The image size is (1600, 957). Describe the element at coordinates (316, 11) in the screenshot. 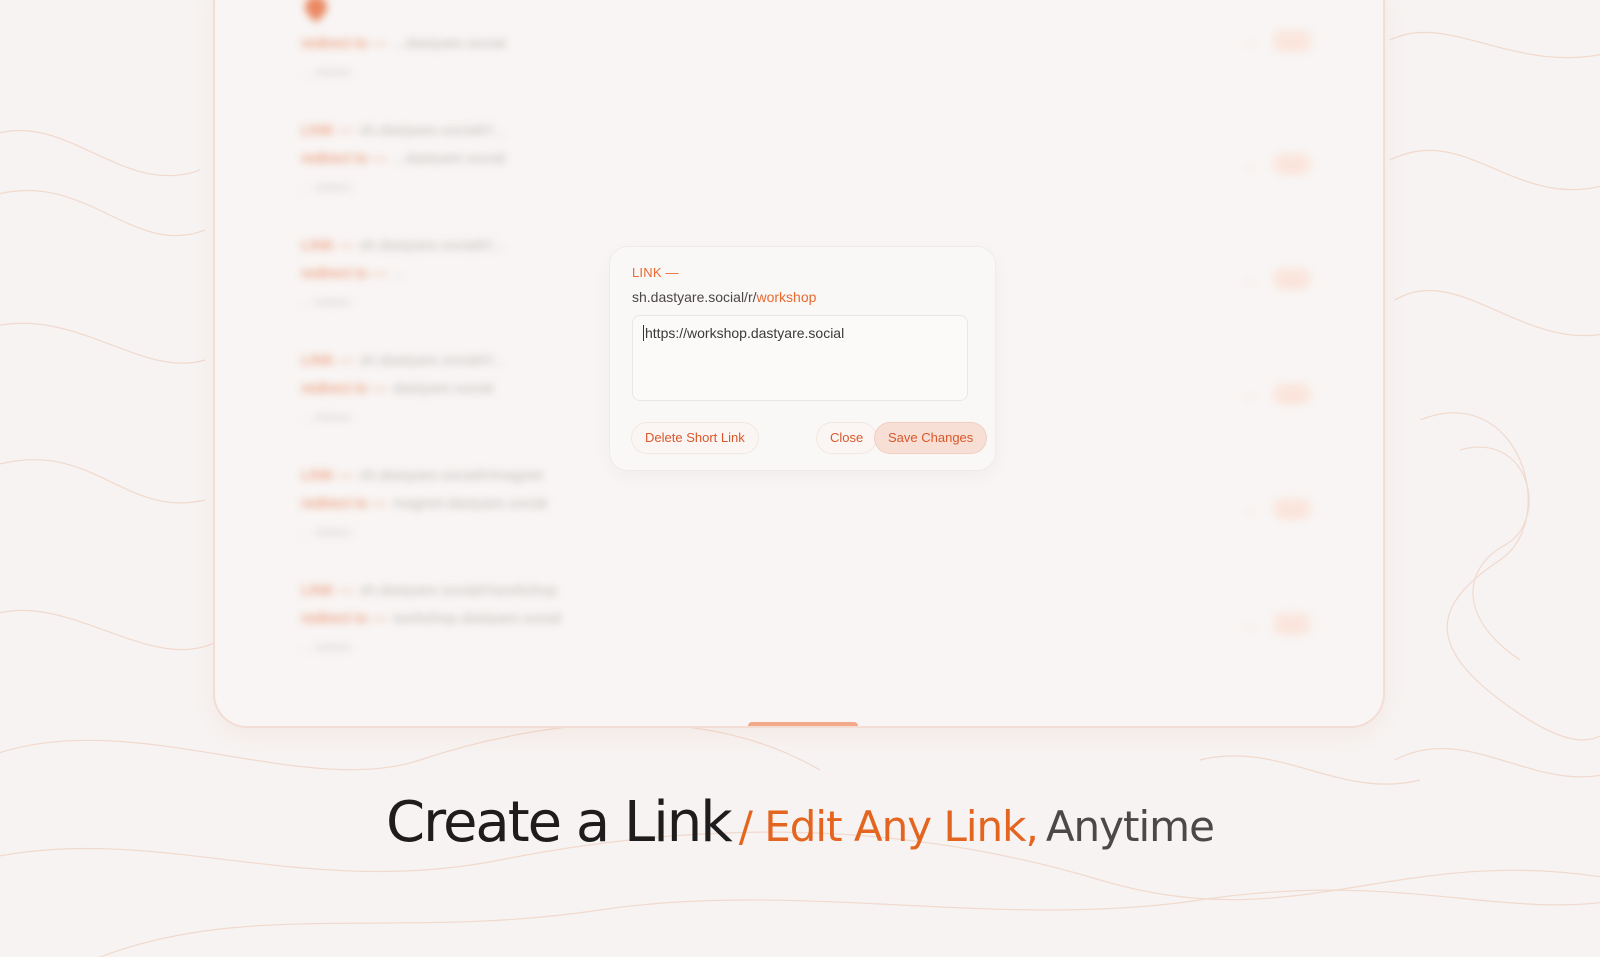

I see `pin-icon` at that location.